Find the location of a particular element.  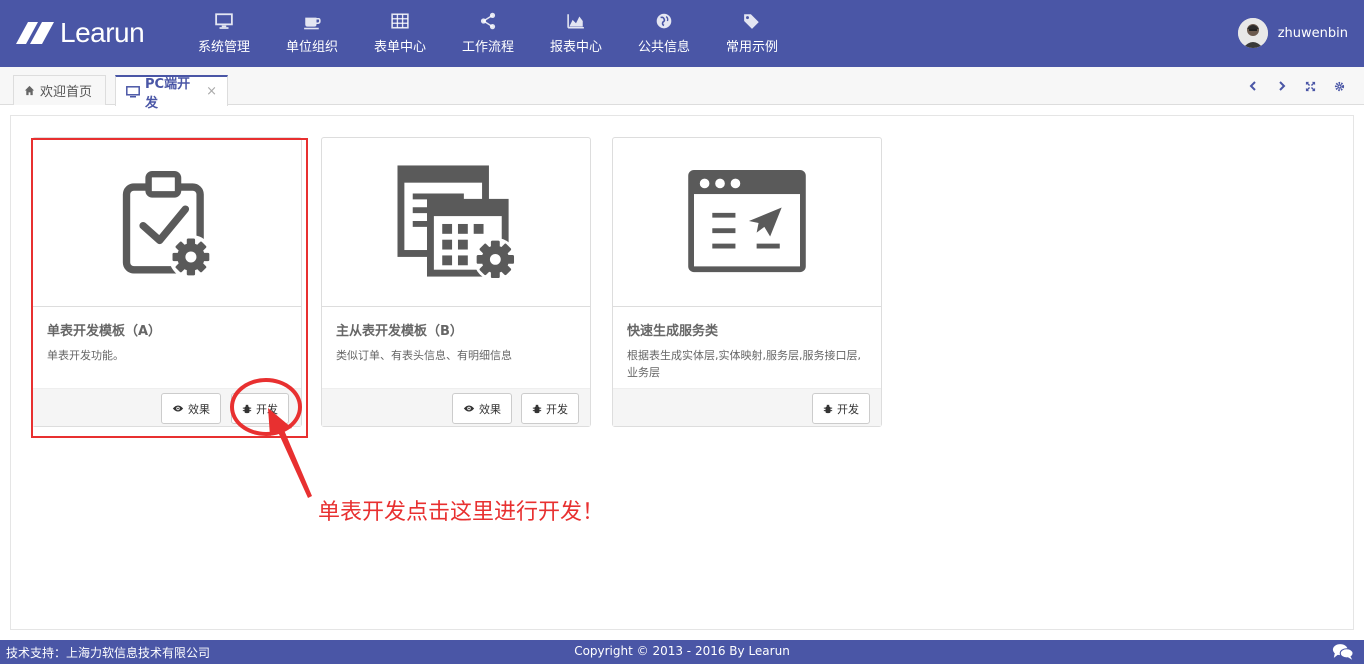

card-title: 主从表开发模板（B） is located at coordinates (399, 331).